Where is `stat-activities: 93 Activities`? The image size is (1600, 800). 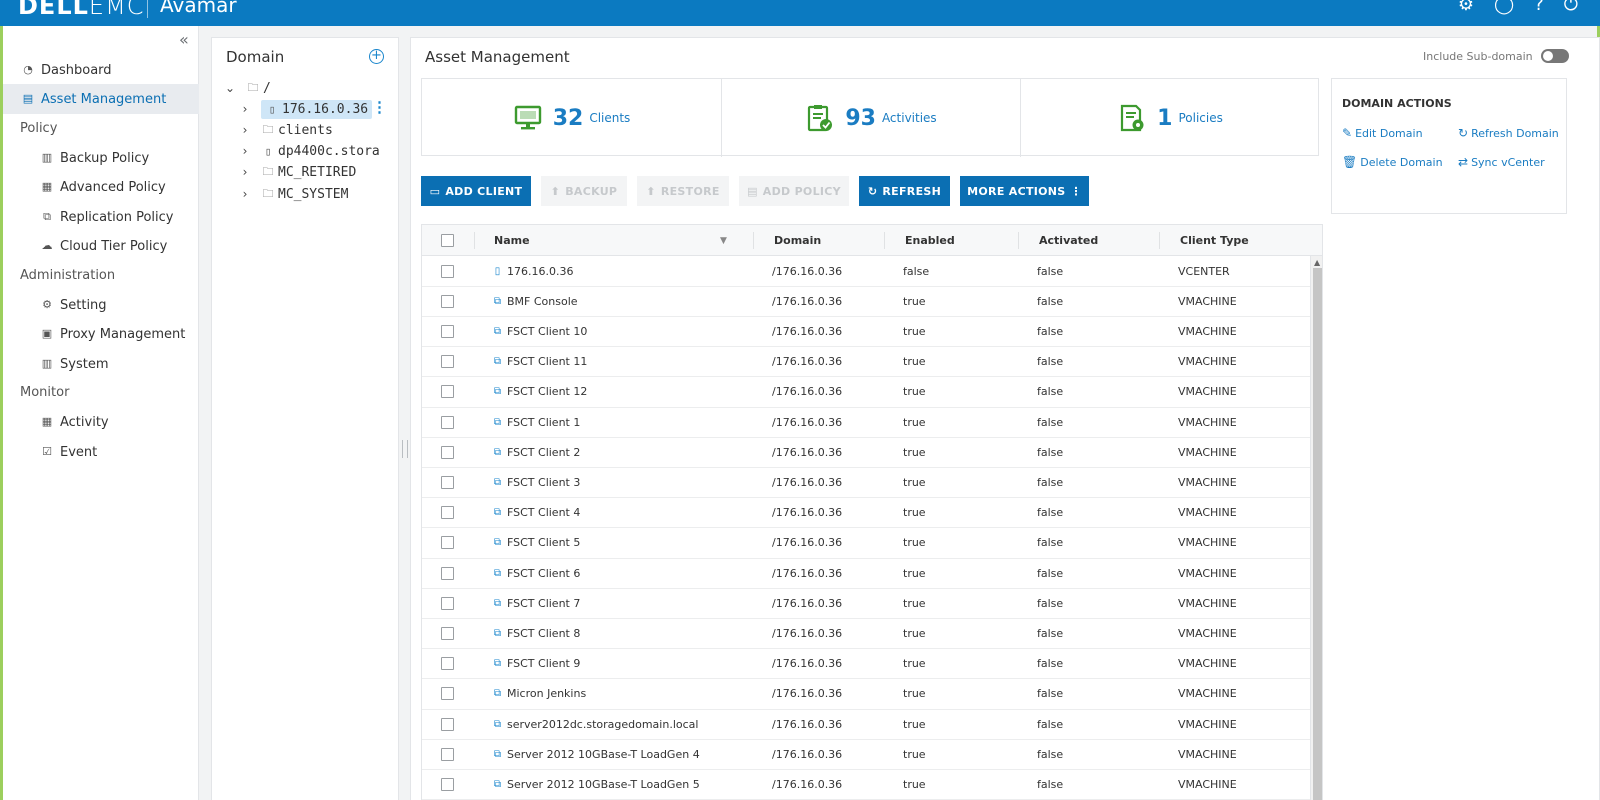
stat-activities: 93 Activities is located at coordinates (870, 118).